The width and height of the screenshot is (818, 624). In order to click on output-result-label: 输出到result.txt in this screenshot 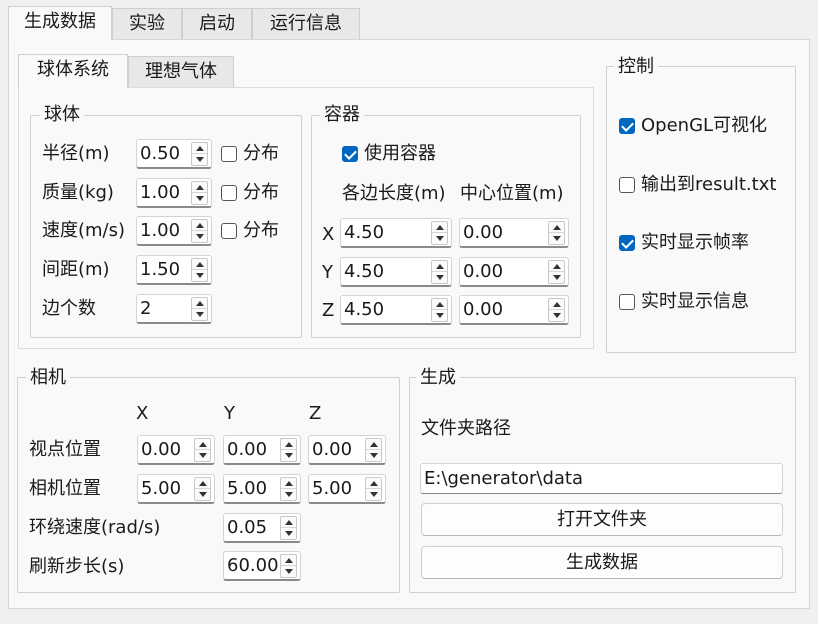, I will do `click(709, 184)`.